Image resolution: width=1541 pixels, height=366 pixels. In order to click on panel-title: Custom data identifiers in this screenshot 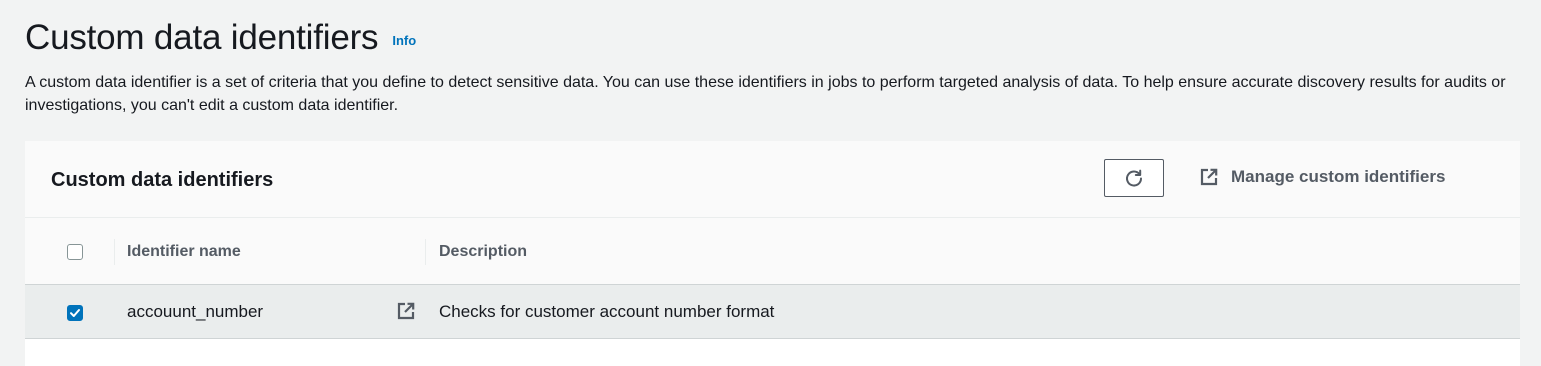, I will do `click(162, 180)`.